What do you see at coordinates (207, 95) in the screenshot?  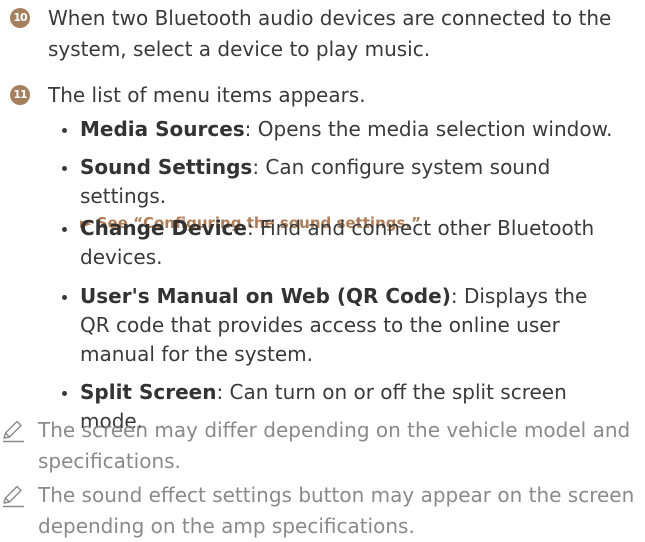 I see `step-text: The list of menu items appears.` at bounding box center [207, 95].